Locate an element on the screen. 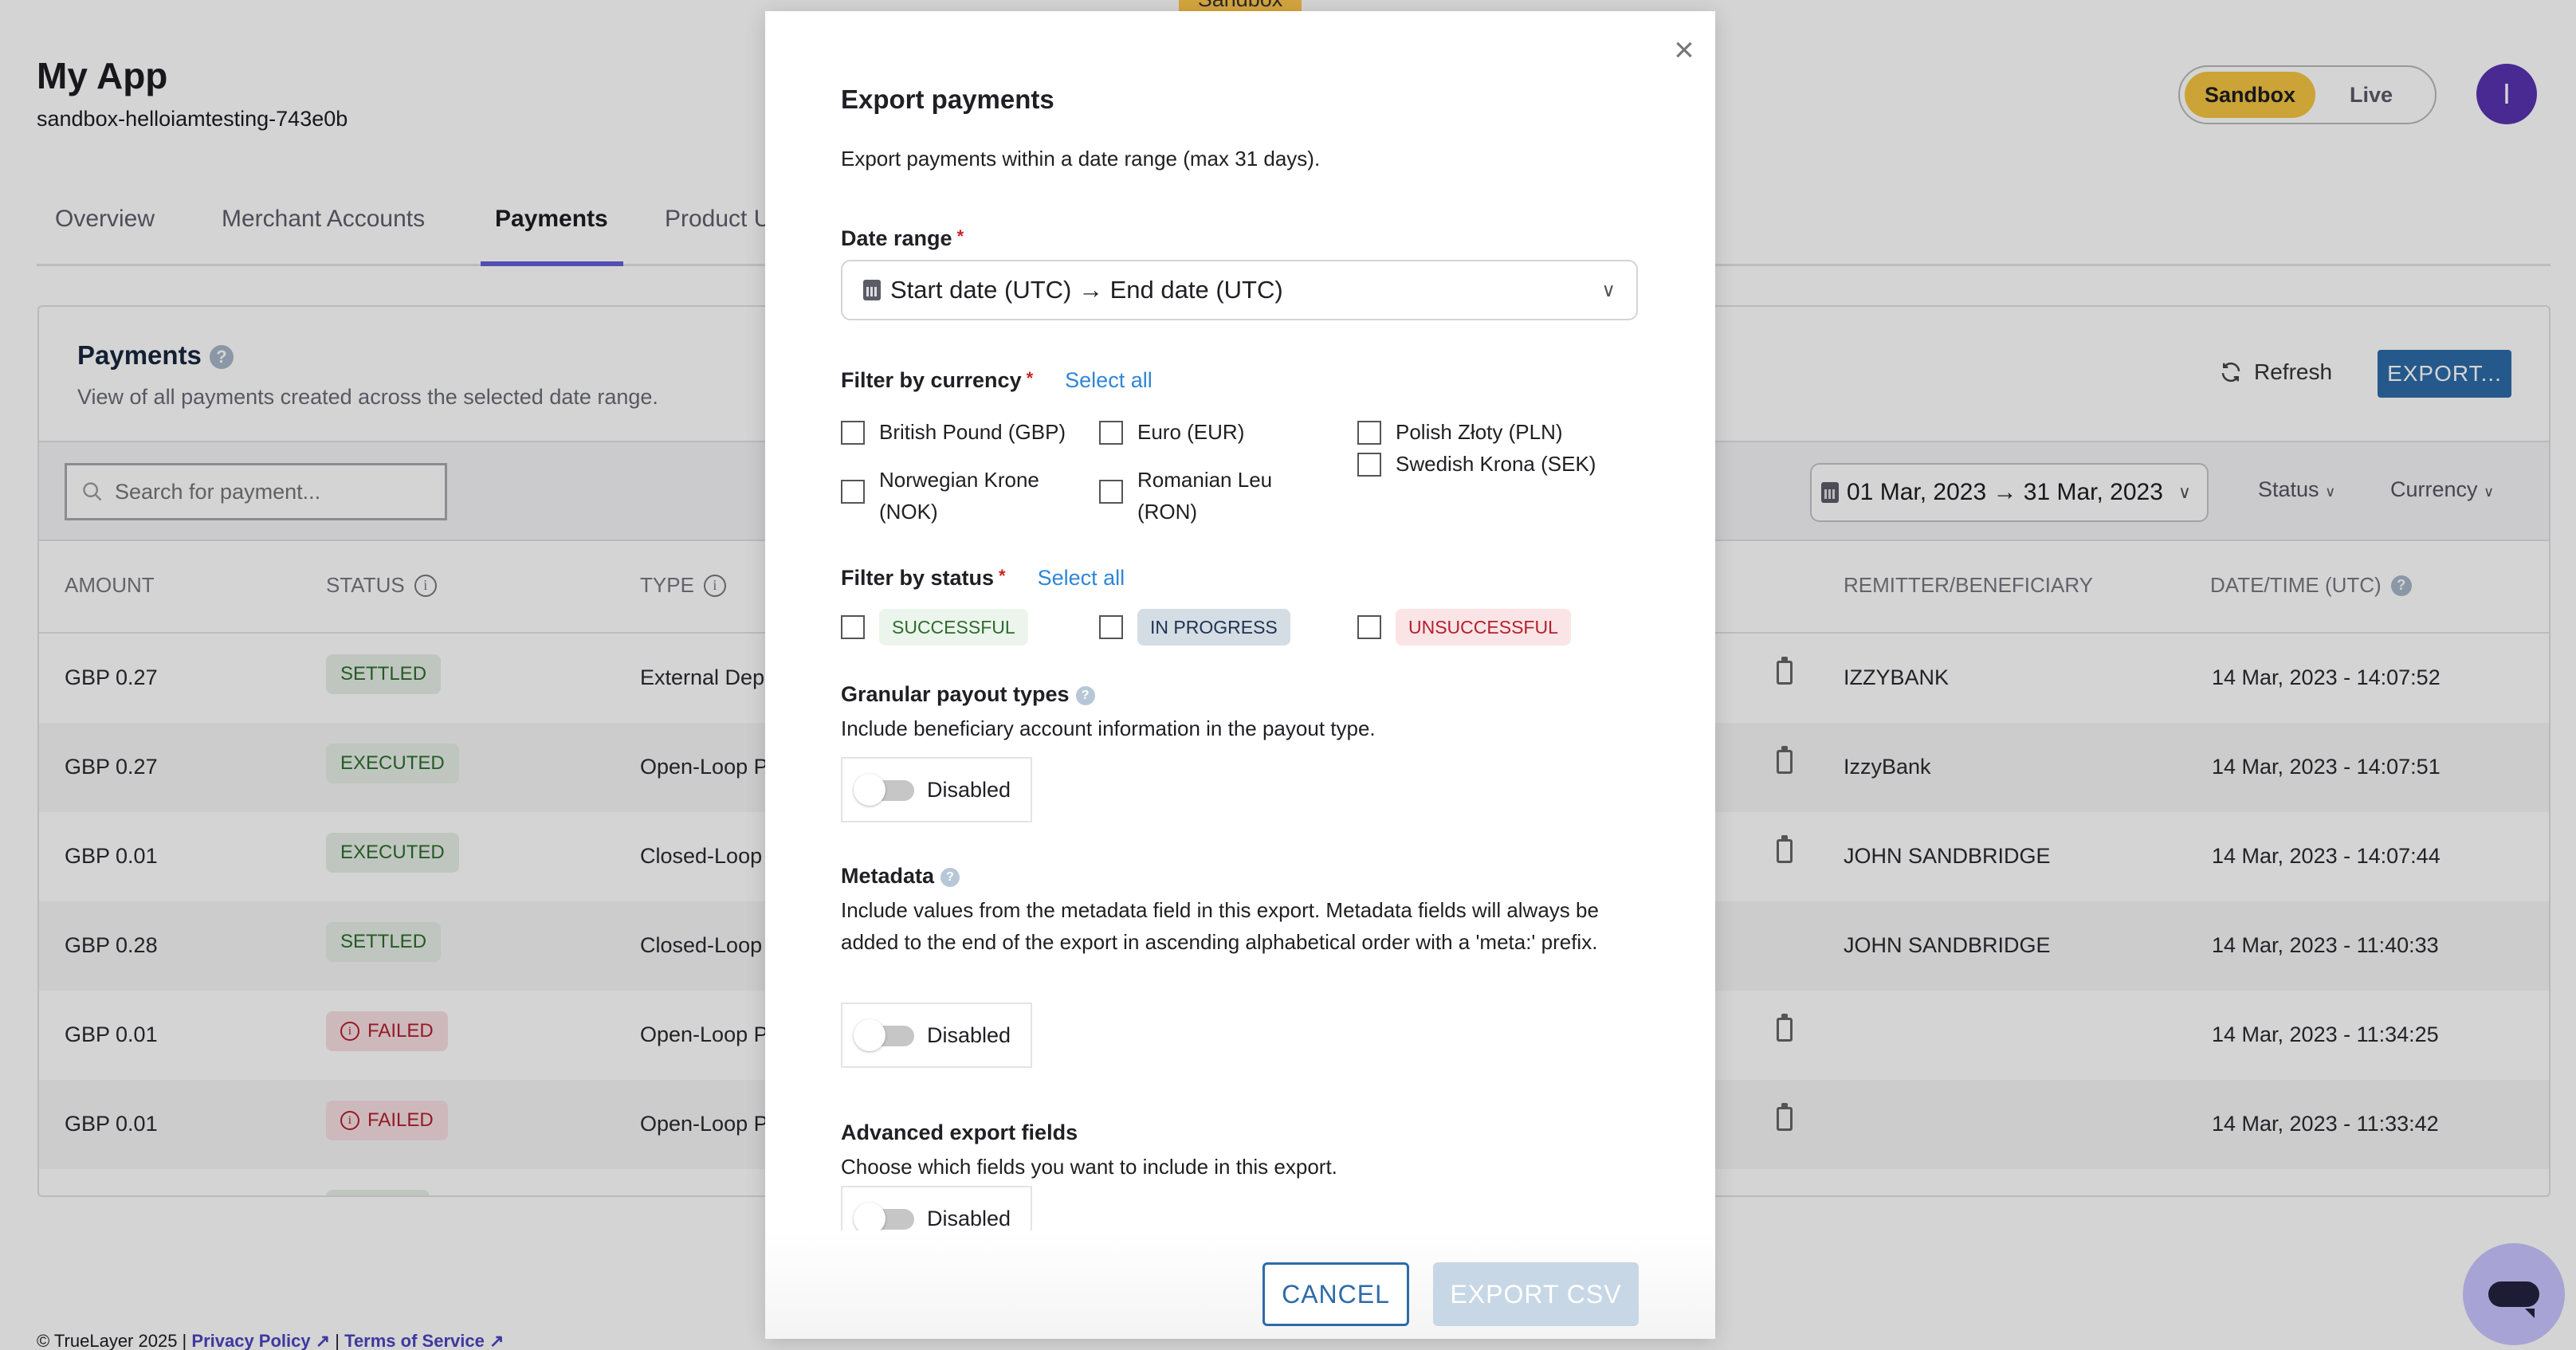 The height and width of the screenshot is (1350, 2576). currency-checkbox: Polish Złoty (PLN) is located at coordinates (1484, 432).